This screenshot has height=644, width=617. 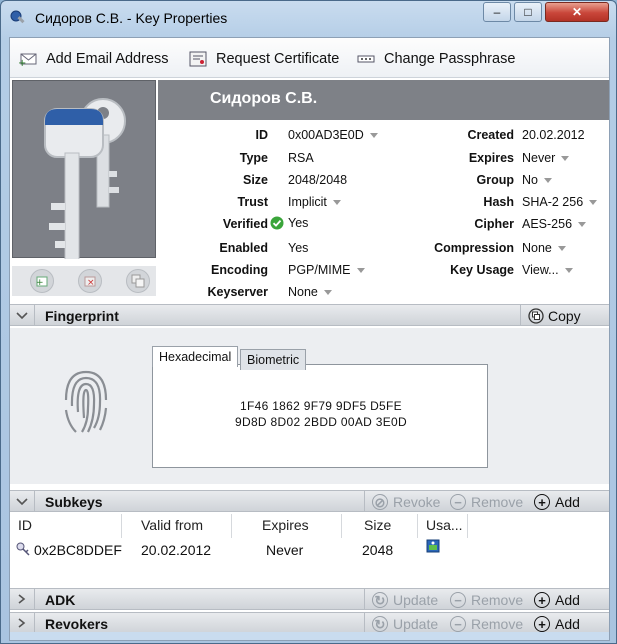 I want to click on fingerprint-line-2: 9D8D 8D02 2BDD 00AD 3E0D, so click(x=321, y=422).